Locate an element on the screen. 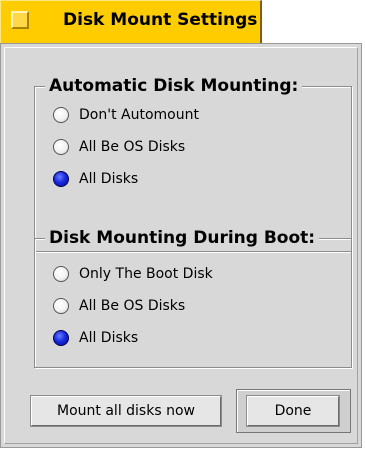  boot-mounting-heading: Disk Mounting During Boot: is located at coordinates (182, 238).